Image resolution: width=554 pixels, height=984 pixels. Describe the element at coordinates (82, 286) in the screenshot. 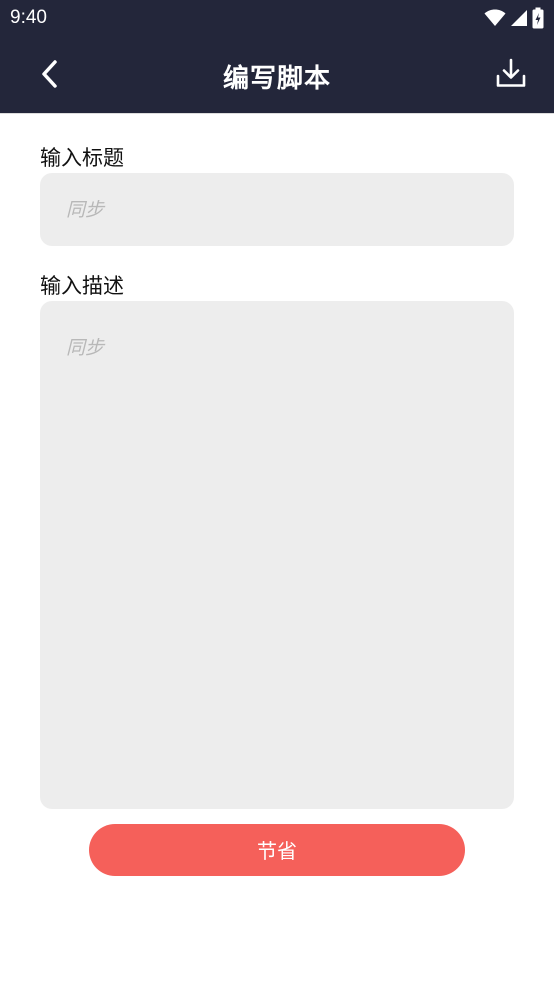

I see `description-label: 输入描述` at that location.